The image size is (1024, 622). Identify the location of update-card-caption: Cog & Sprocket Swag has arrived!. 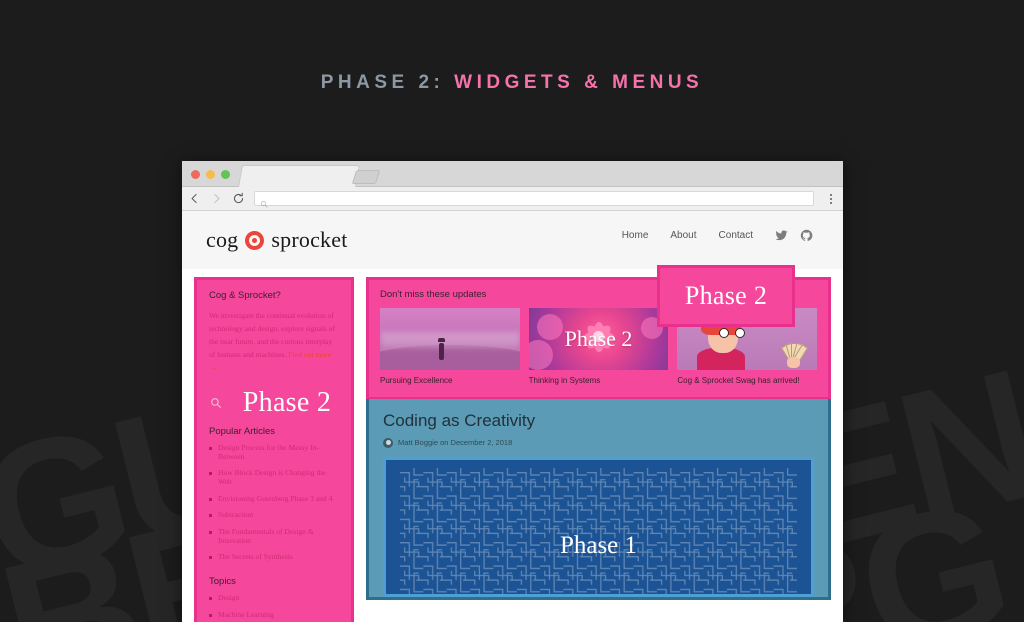
(738, 380).